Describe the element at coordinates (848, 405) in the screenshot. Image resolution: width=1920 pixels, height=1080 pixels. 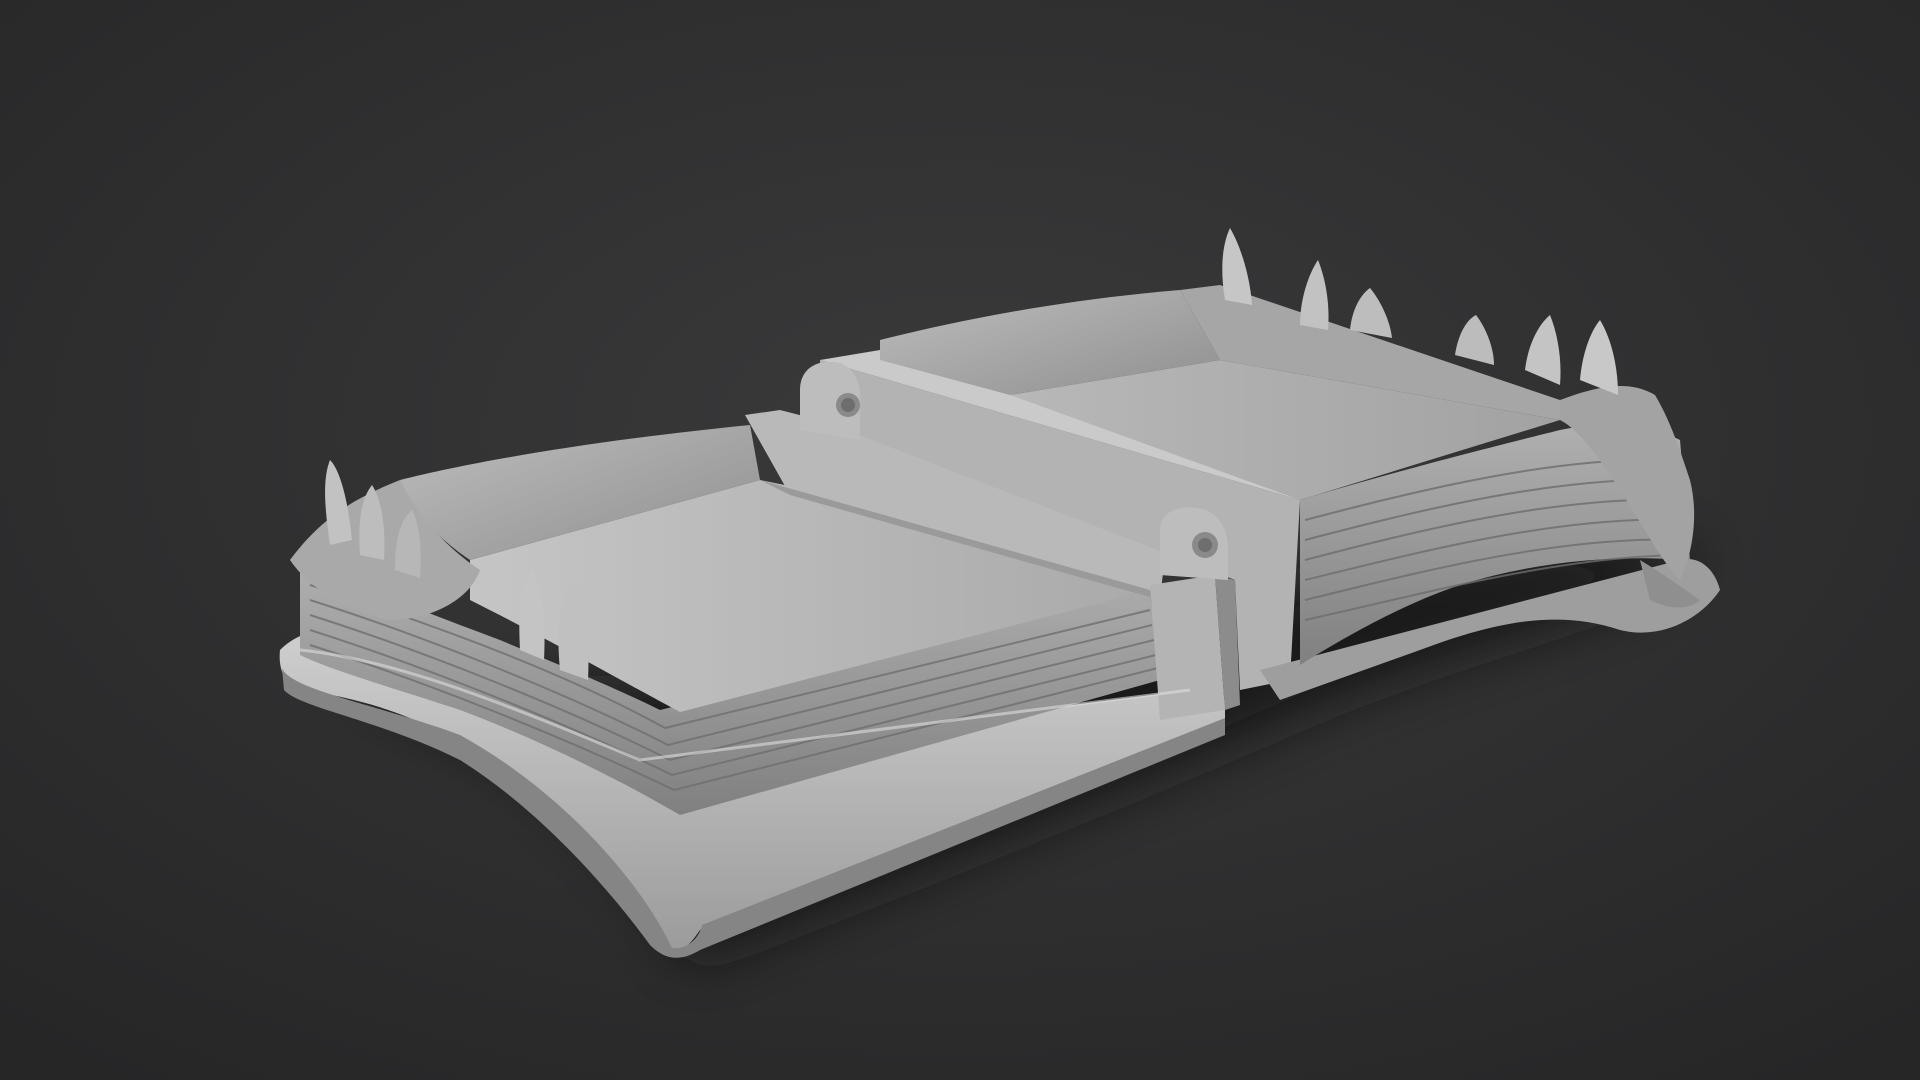
I see `hinge-pin-back-inner` at that location.